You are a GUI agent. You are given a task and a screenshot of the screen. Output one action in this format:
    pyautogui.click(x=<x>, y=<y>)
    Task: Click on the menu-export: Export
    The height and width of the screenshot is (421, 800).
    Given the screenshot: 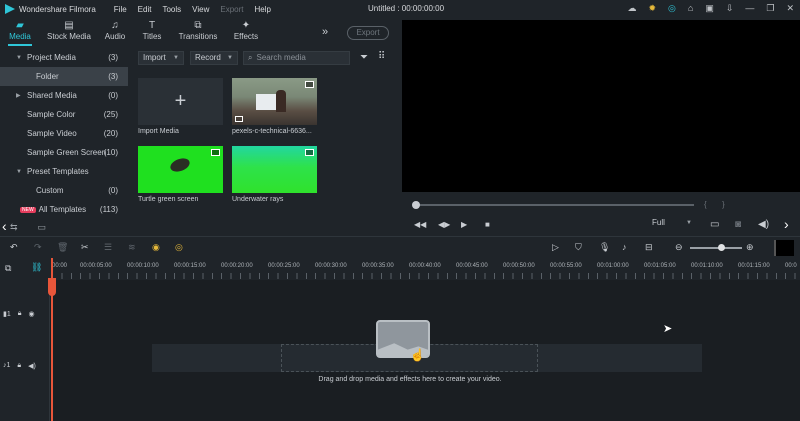 What is the action you would take?
    pyautogui.click(x=231, y=9)
    